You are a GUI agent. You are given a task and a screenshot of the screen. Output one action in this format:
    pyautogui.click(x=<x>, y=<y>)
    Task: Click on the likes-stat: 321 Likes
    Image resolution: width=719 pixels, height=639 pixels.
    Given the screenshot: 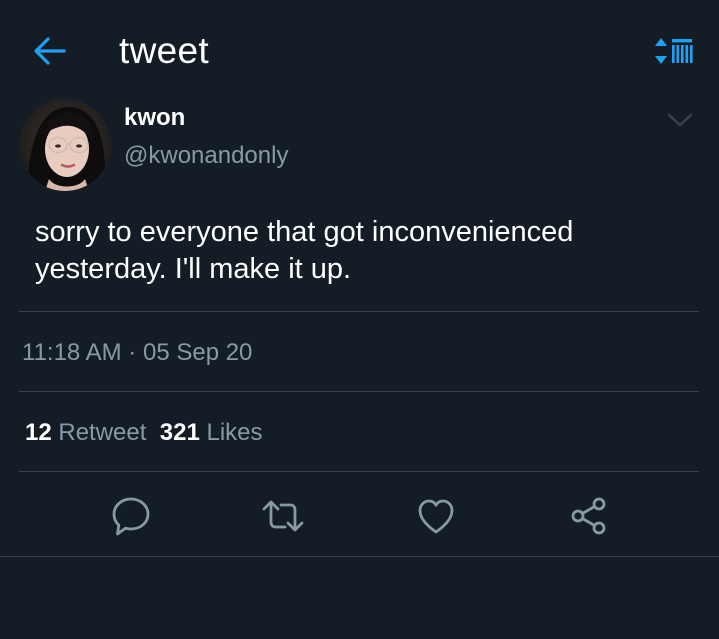 What is the action you would take?
    pyautogui.click(x=211, y=432)
    